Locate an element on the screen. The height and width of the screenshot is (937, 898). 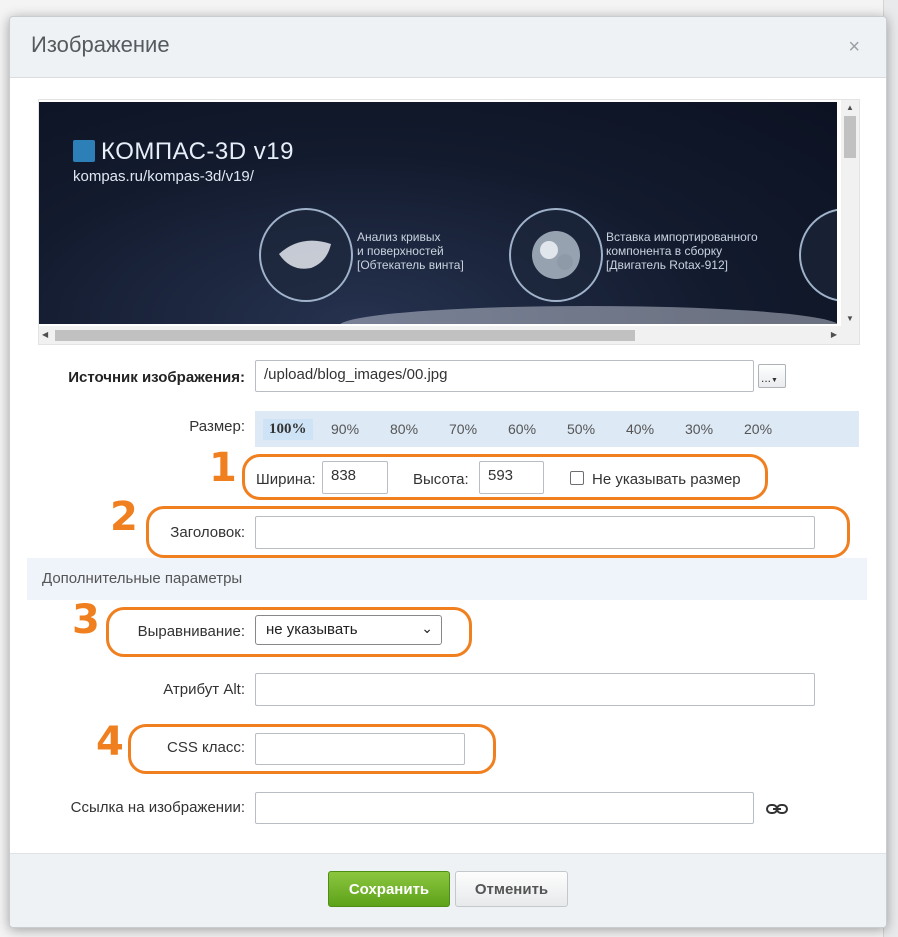
link-icon is located at coordinates (777, 809).